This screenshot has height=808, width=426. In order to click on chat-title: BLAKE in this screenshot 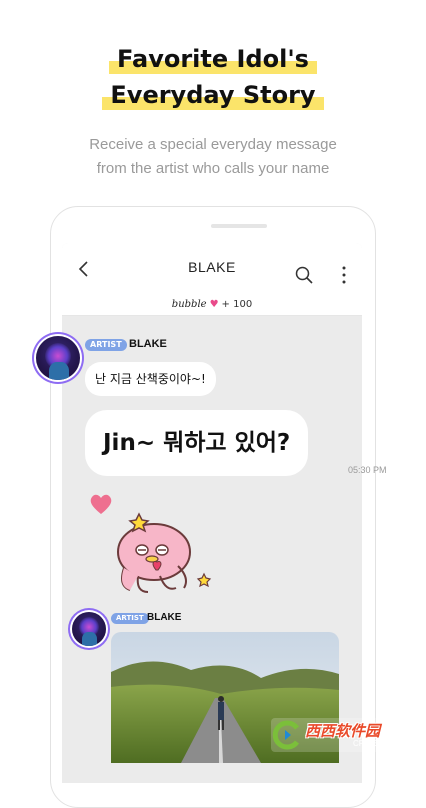, I will do `click(212, 267)`.